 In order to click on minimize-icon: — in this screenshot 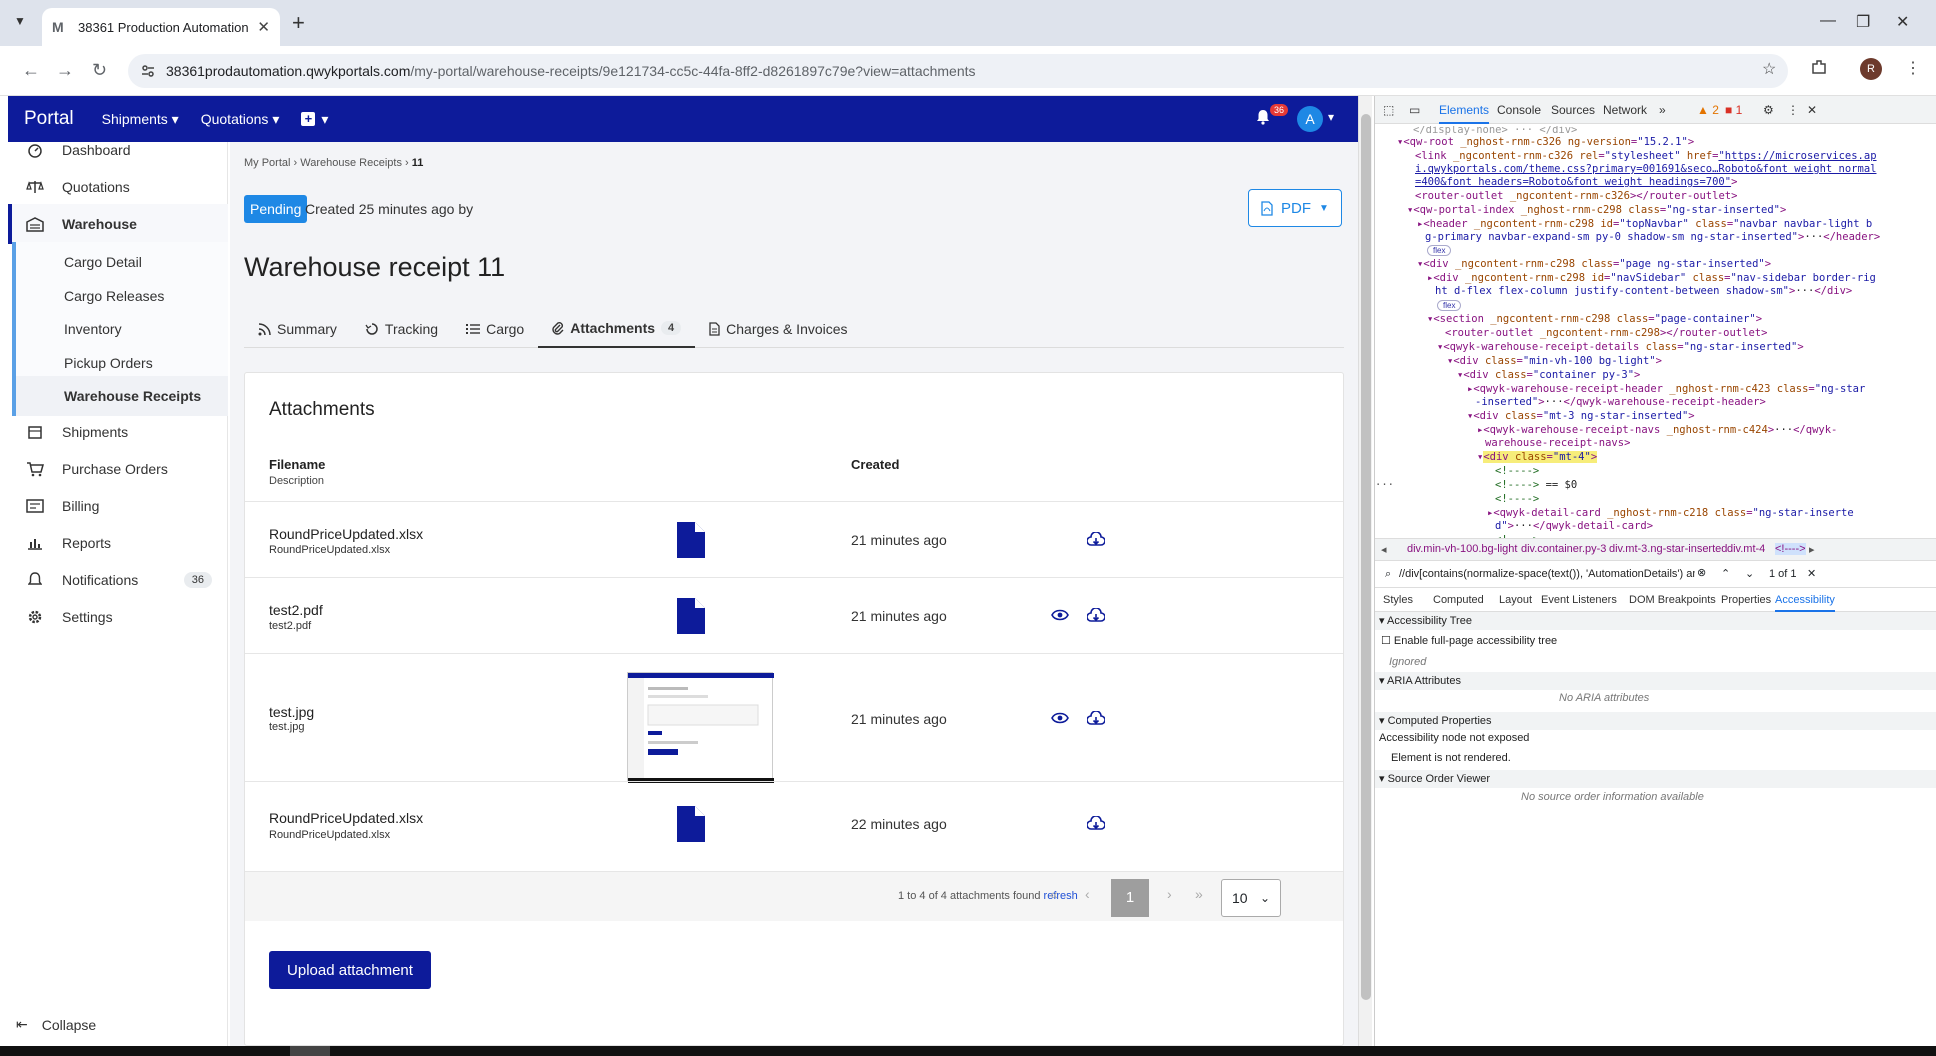, I will do `click(1828, 21)`.